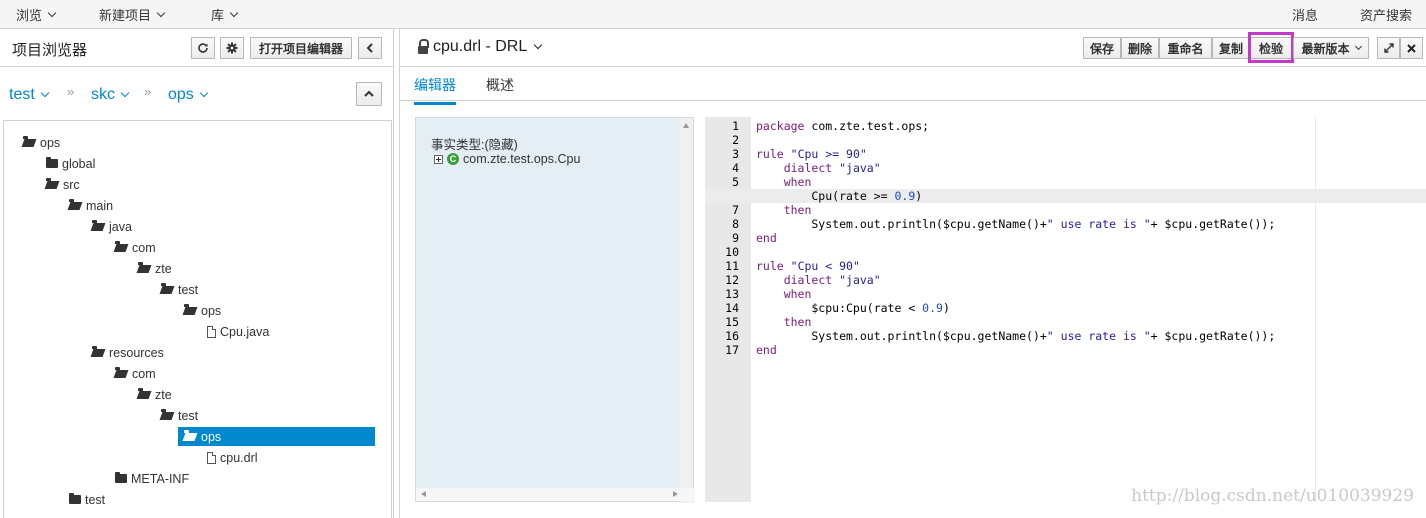 The width and height of the screenshot is (1426, 518). I want to click on tree-folder: global, so click(70, 163).